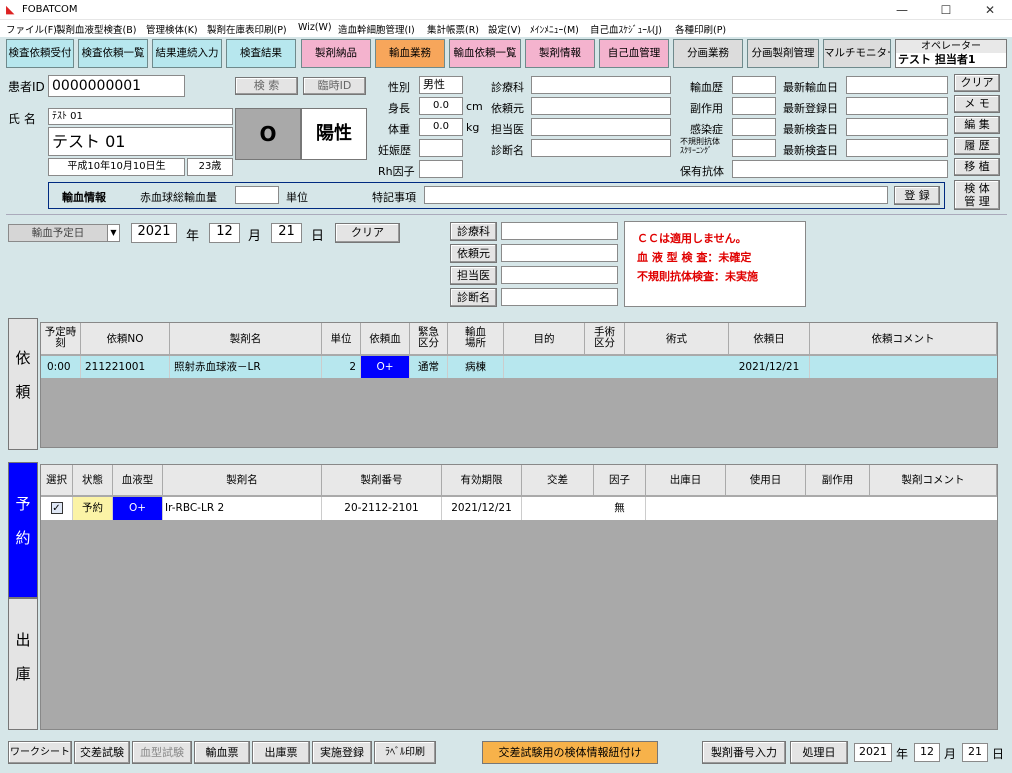 This screenshot has height=773, width=1012. What do you see at coordinates (162, 752) in the screenshot?
I see `blood-type-test-button: 血型試験` at bounding box center [162, 752].